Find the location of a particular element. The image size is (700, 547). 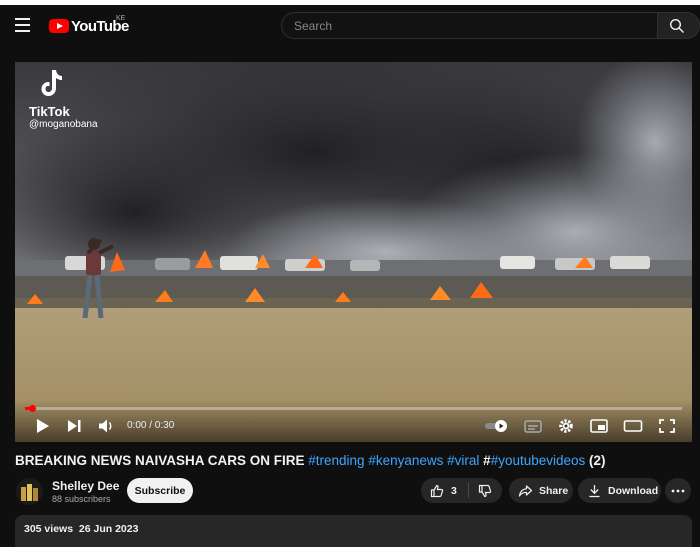

masthead: YouTube KE is located at coordinates (350, 26).